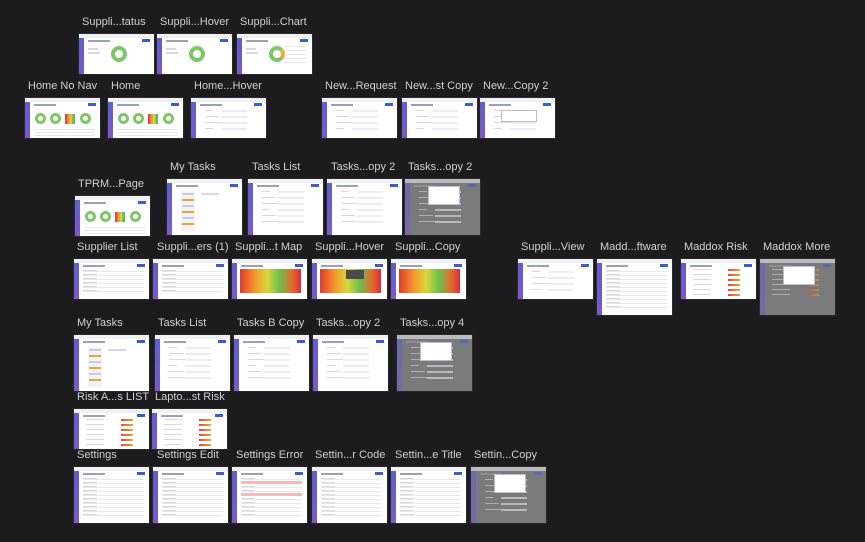 The height and width of the screenshot is (542, 865). Describe the element at coordinates (268, 247) in the screenshot. I see `artboard-label: Suppli...t Map` at that location.